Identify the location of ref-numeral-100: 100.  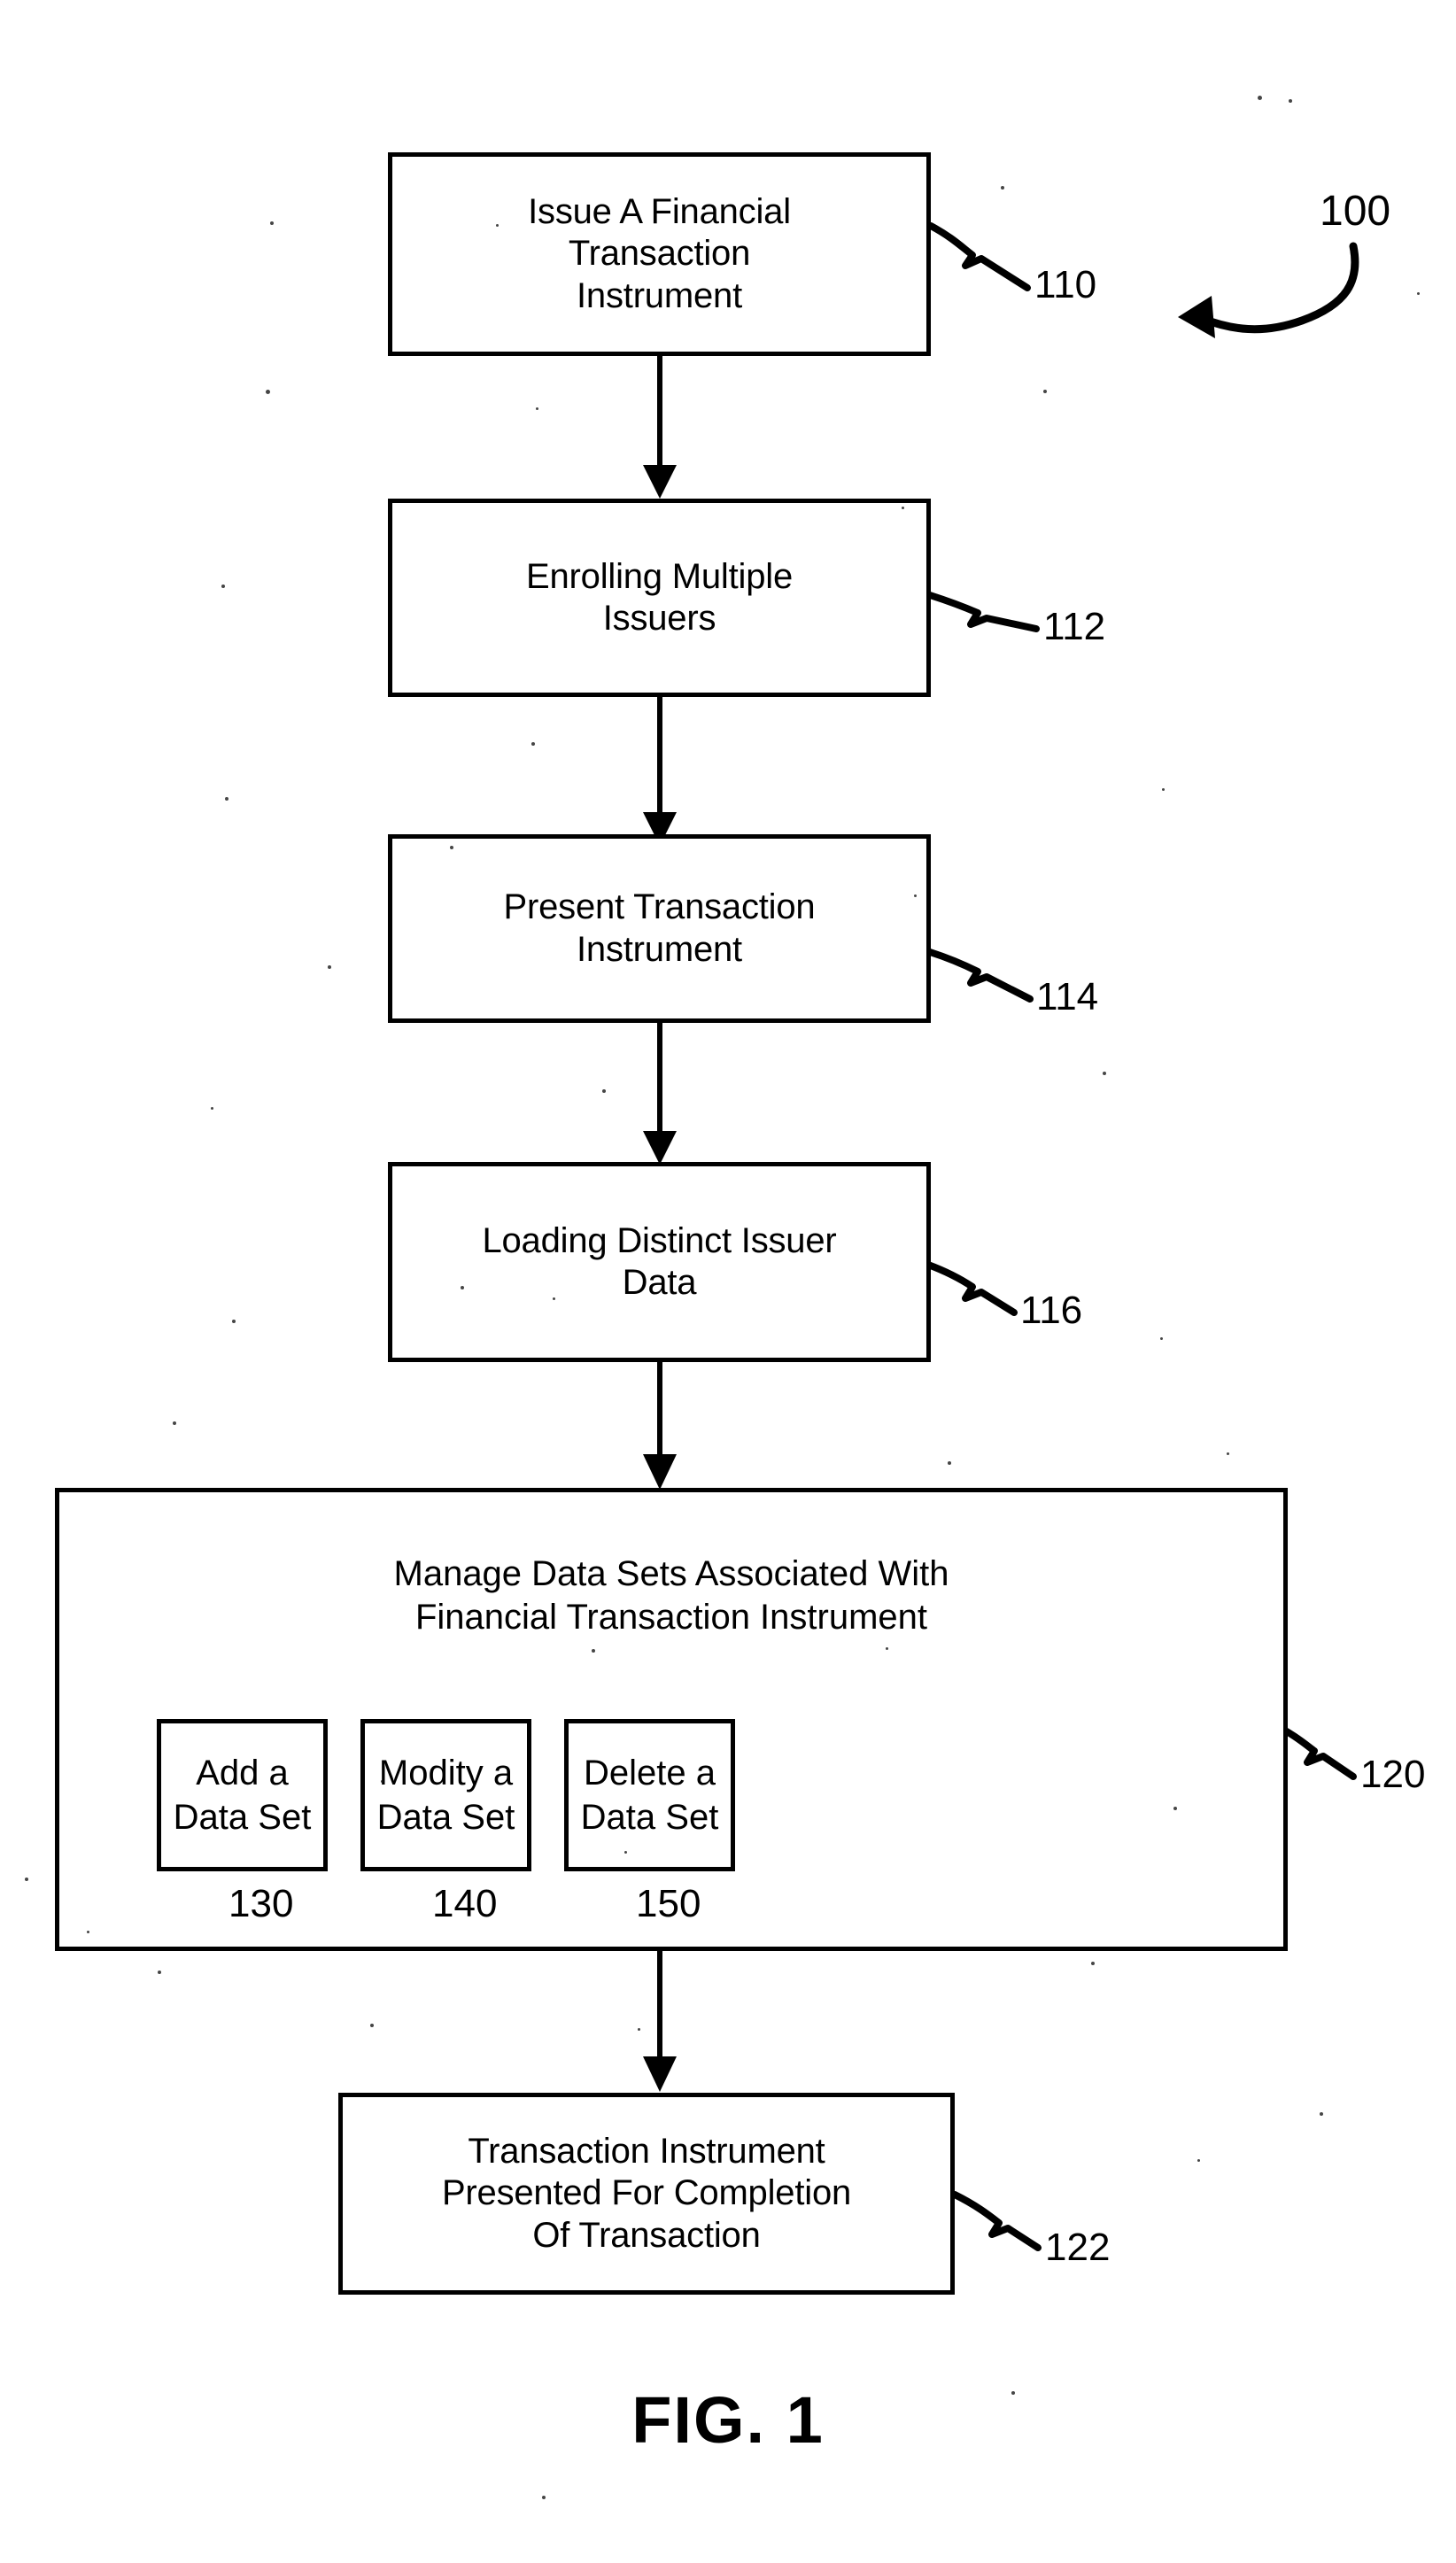
(1355, 211).